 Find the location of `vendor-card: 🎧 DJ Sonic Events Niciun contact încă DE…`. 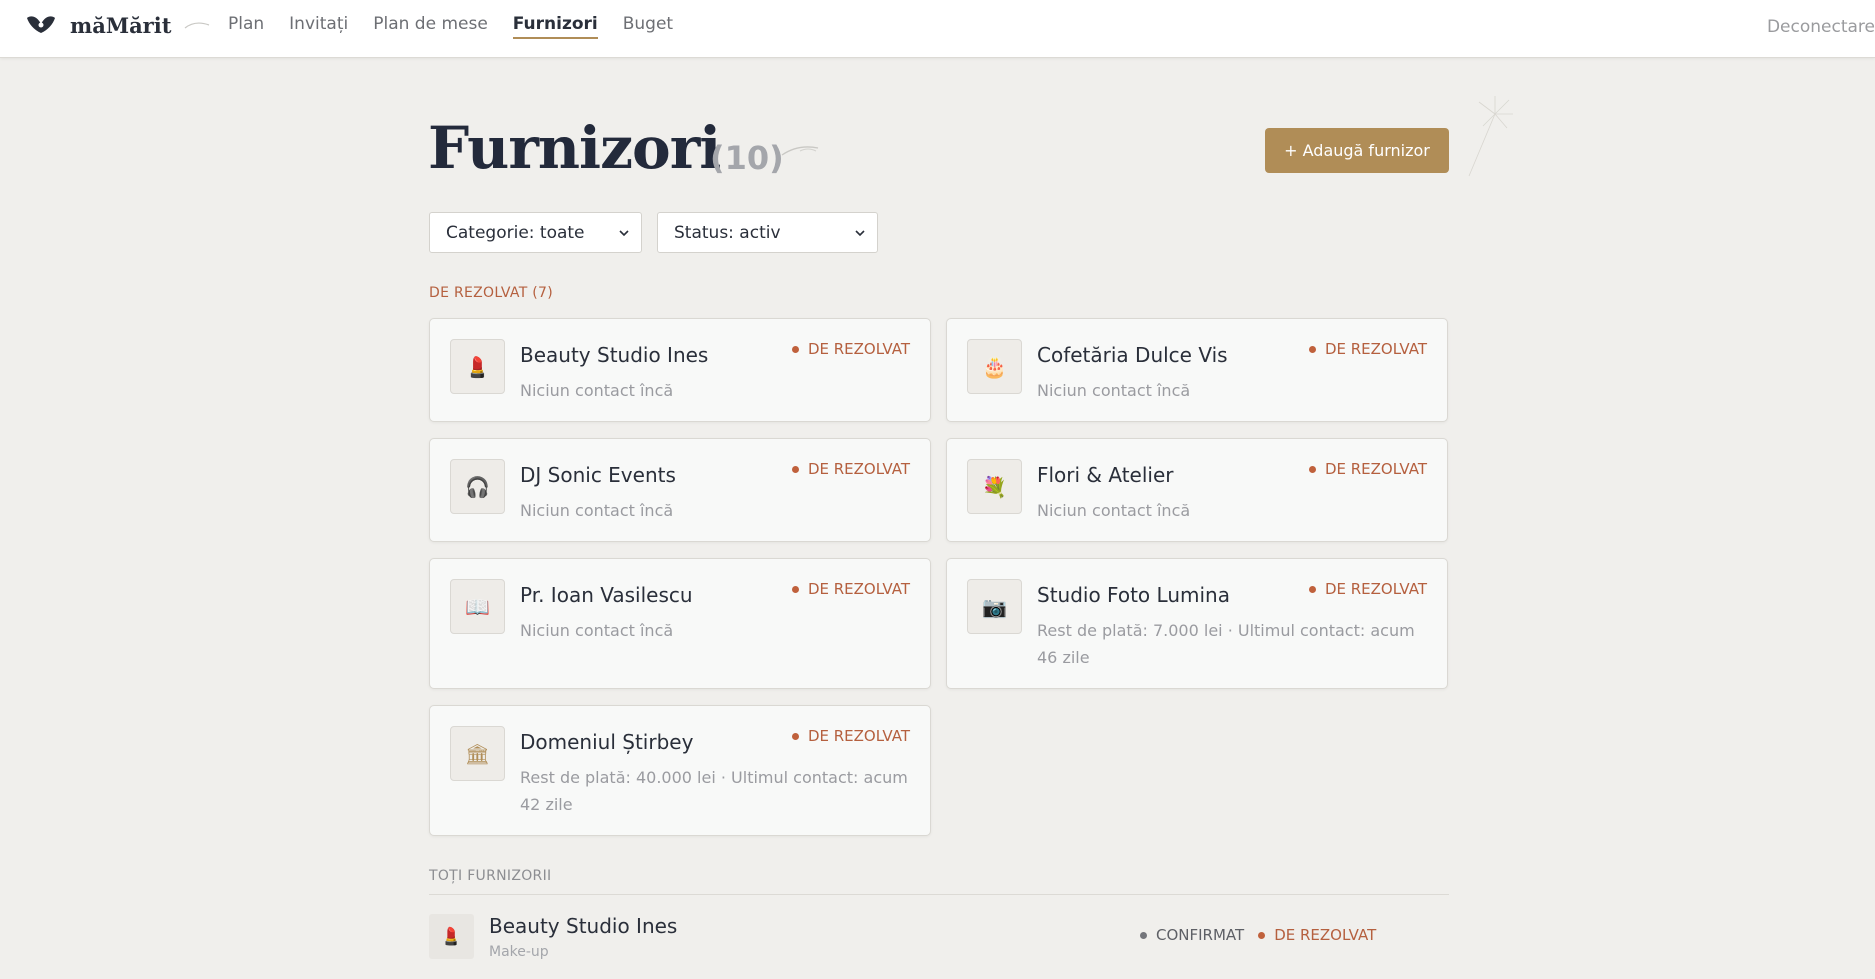

vendor-card: 🎧 DJ Sonic Events Niciun contact încă DE… is located at coordinates (680, 490).